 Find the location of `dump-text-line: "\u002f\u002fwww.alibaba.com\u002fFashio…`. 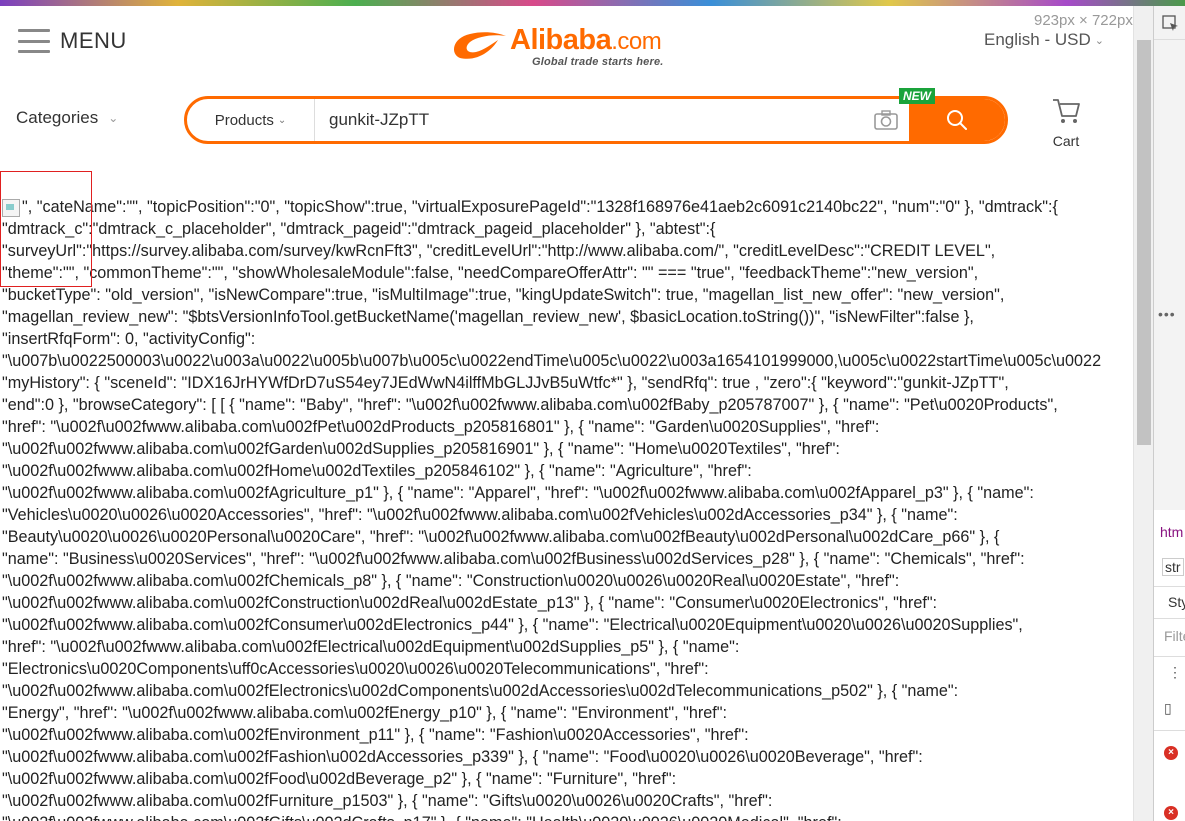

dump-text-line: "\u002f\u002fwww.alibaba.com\u002fFashio… is located at coordinates (462, 757).